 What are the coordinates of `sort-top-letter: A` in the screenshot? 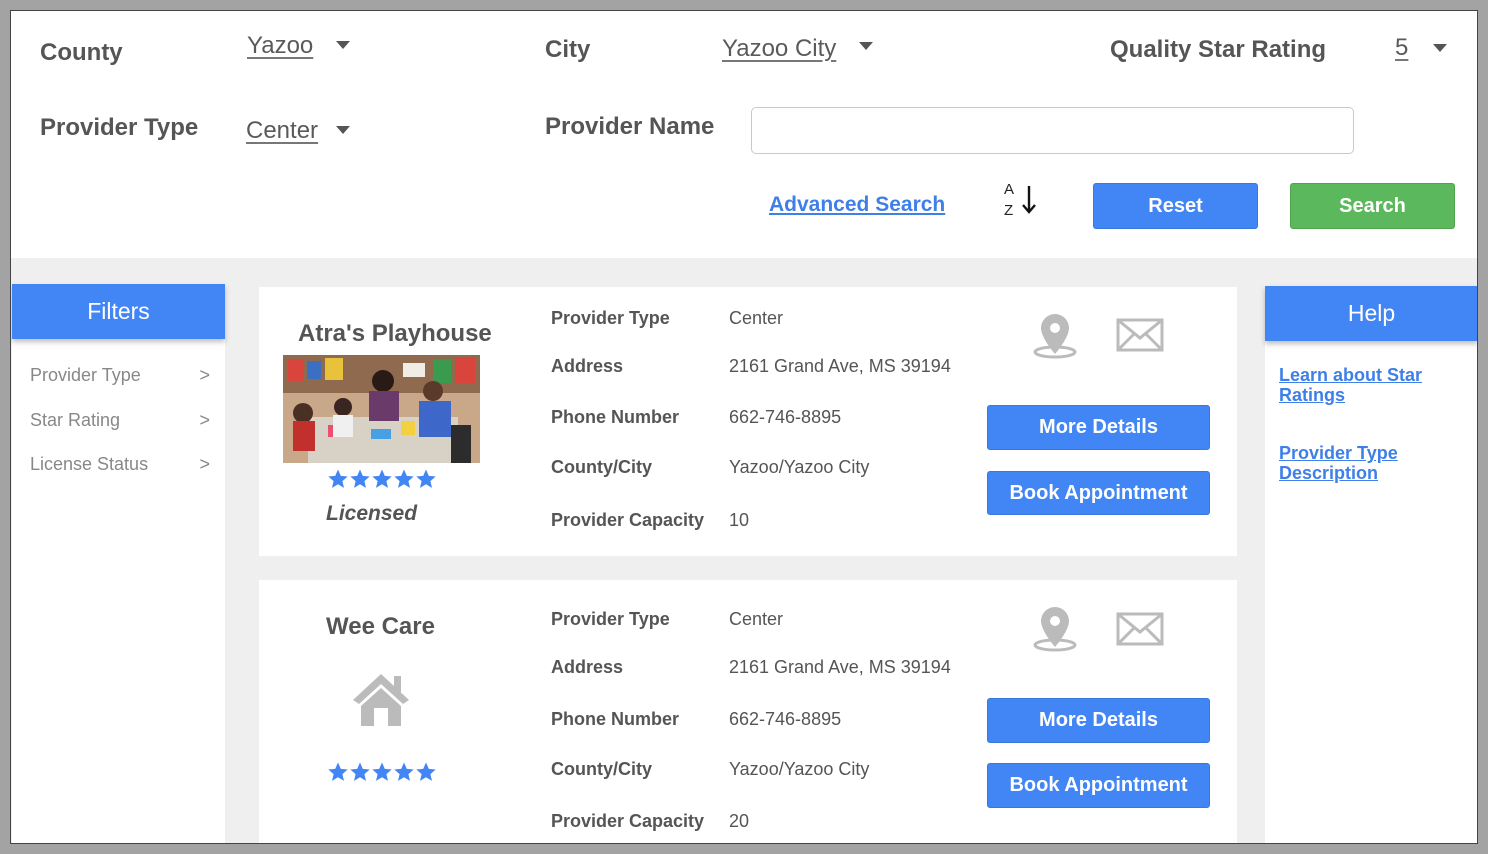 It's located at (1009, 189).